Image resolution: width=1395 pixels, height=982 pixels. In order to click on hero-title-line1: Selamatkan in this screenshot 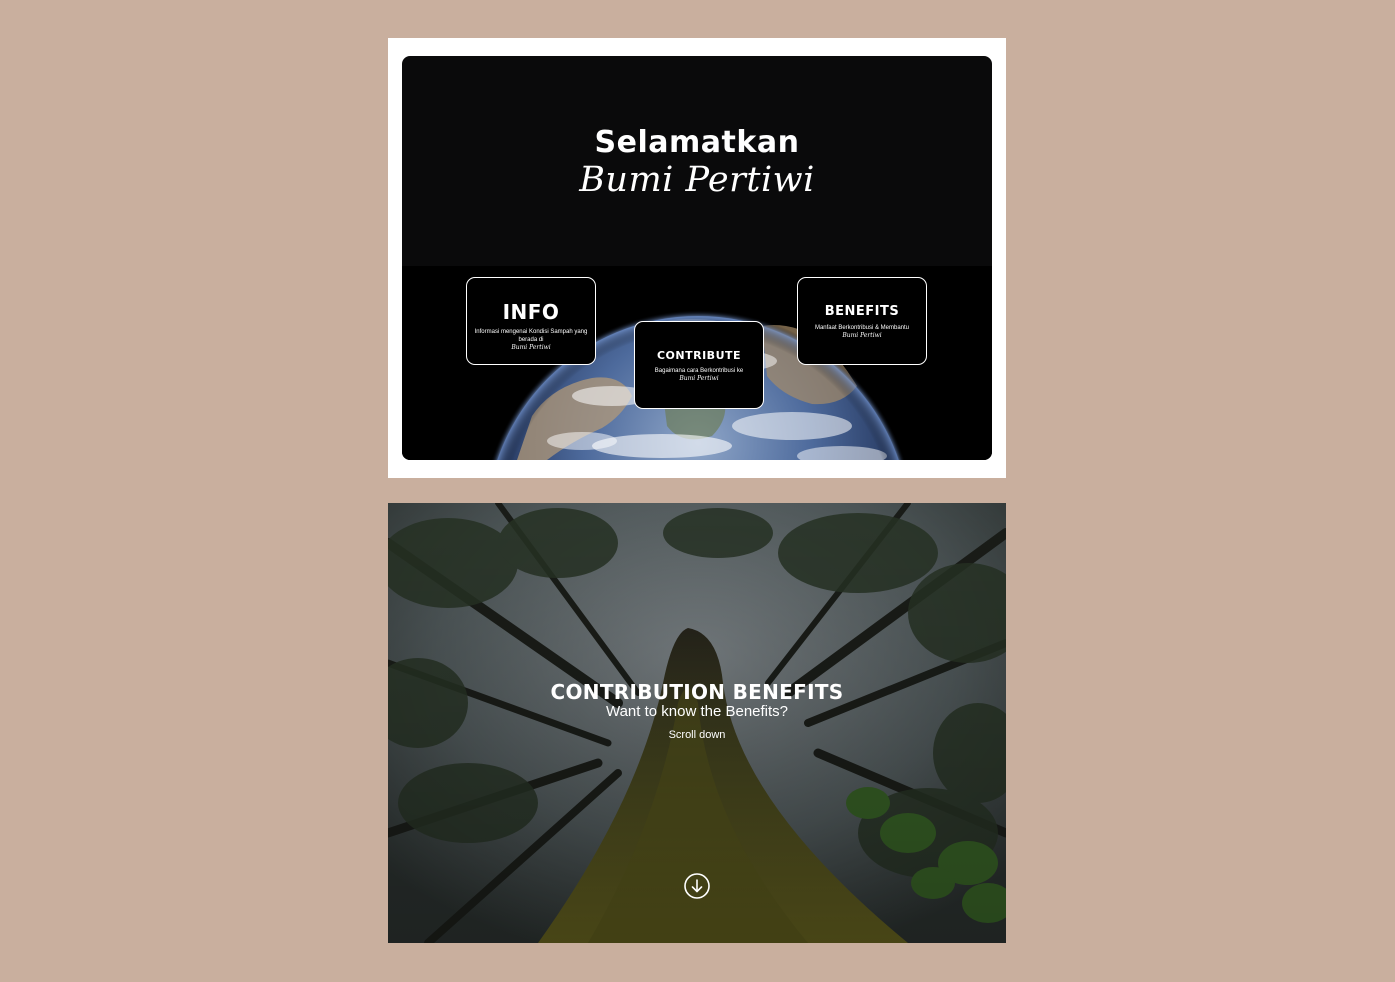, I will do `click(697, 142)`.